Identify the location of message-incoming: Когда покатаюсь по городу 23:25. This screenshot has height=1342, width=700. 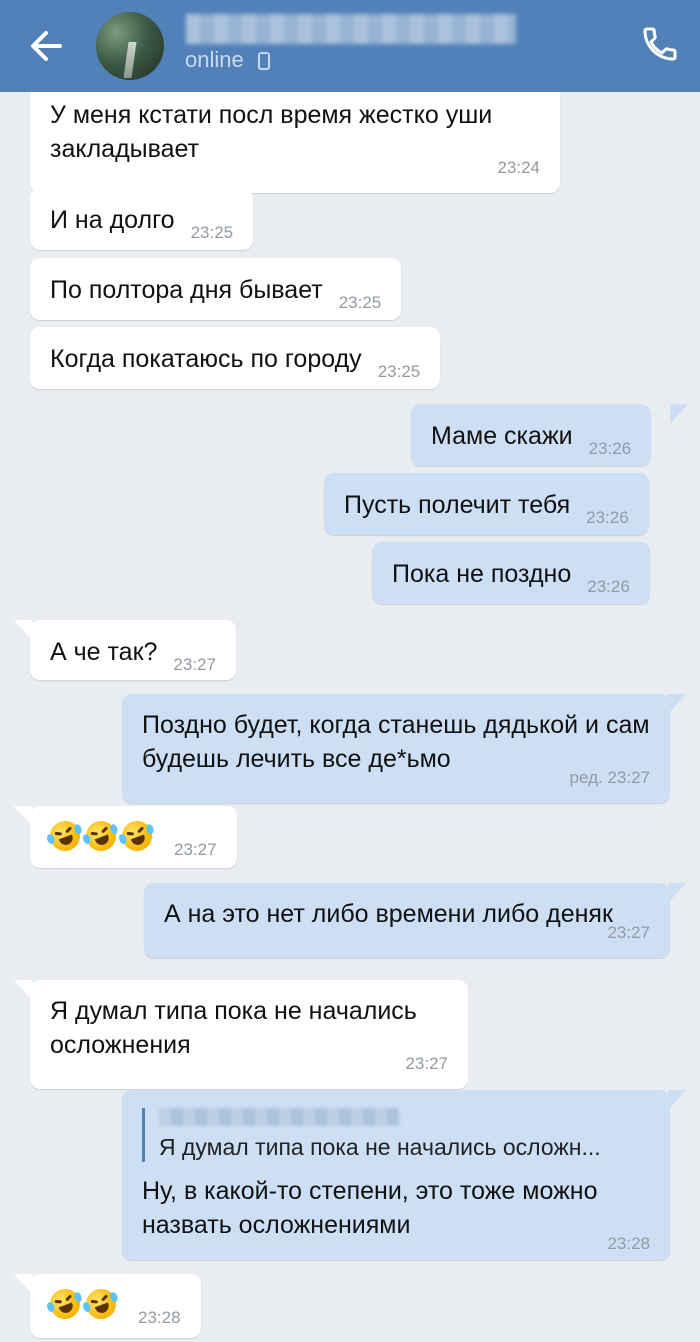
(235, 358).